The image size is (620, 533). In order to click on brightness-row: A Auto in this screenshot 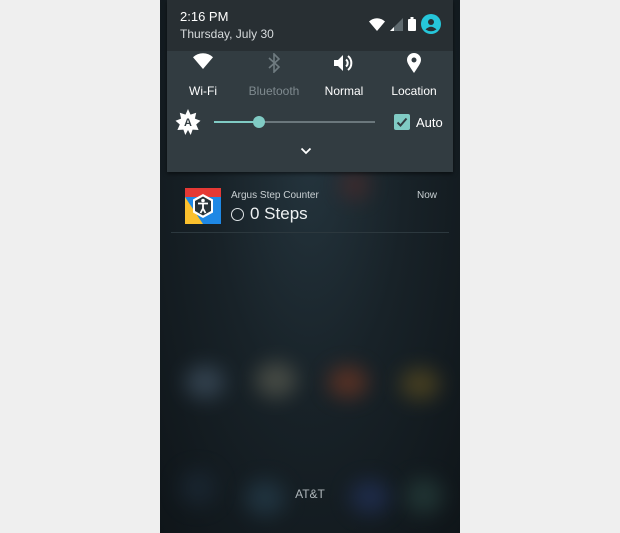, I will do `click(310, 122)`.